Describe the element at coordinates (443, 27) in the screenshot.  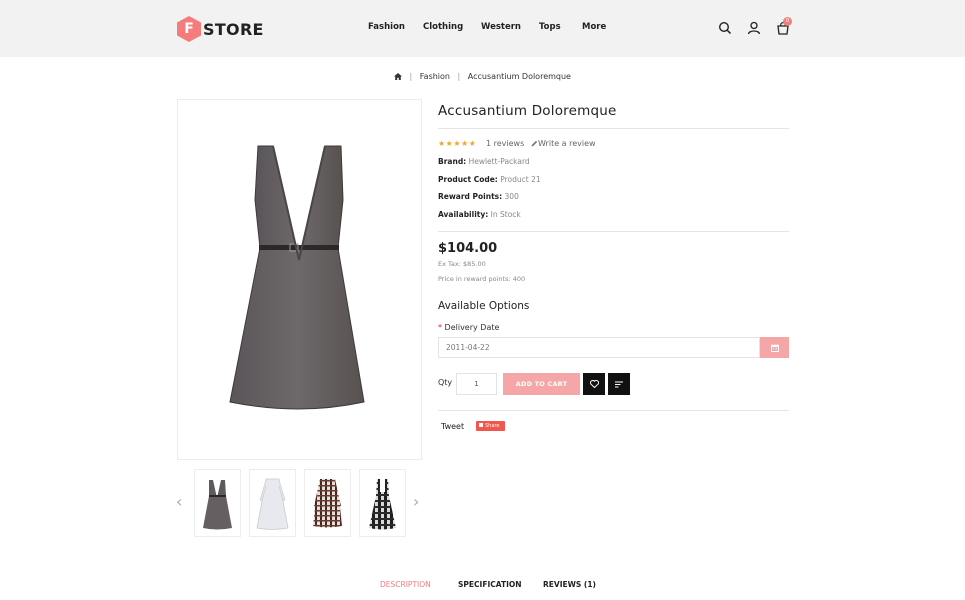
I see `nav-item-clothing: Clothing` at that location.